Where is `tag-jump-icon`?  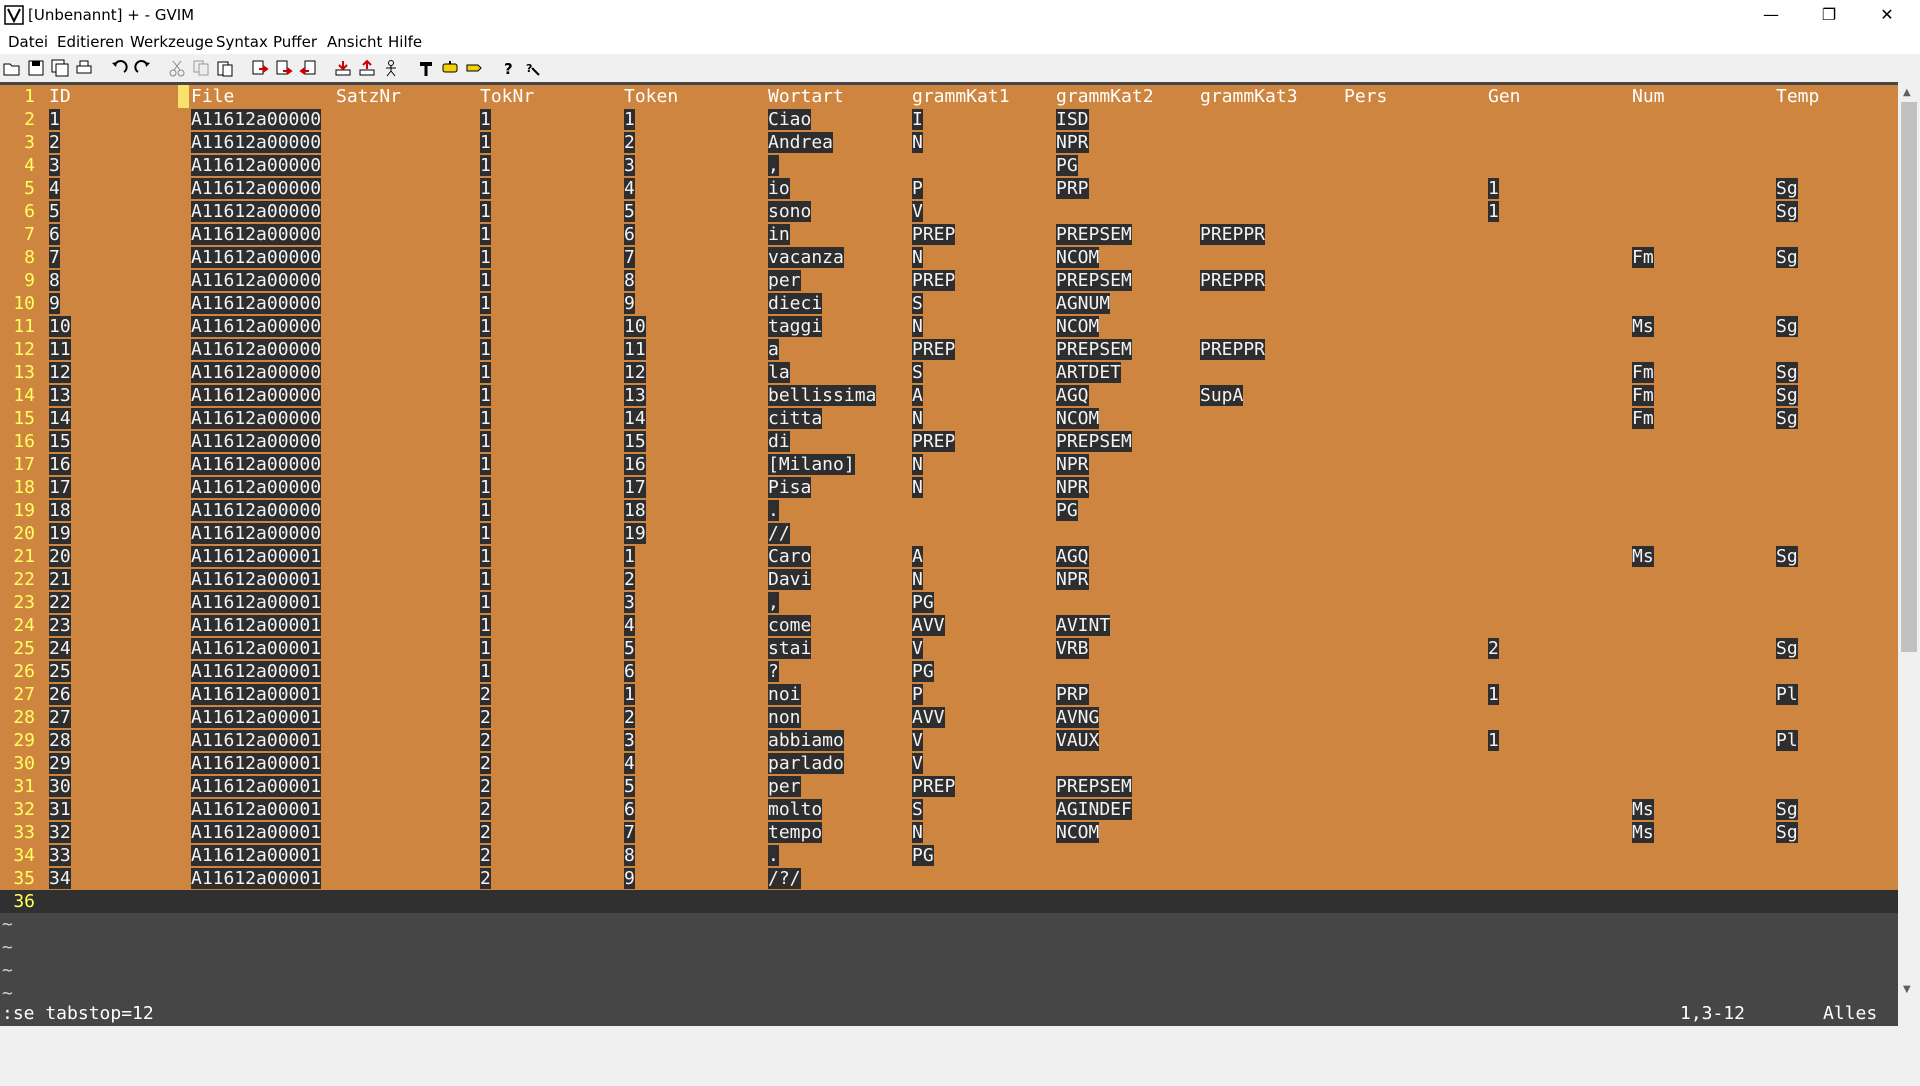
tag-jump-icon is located at coordinates (474, 68).